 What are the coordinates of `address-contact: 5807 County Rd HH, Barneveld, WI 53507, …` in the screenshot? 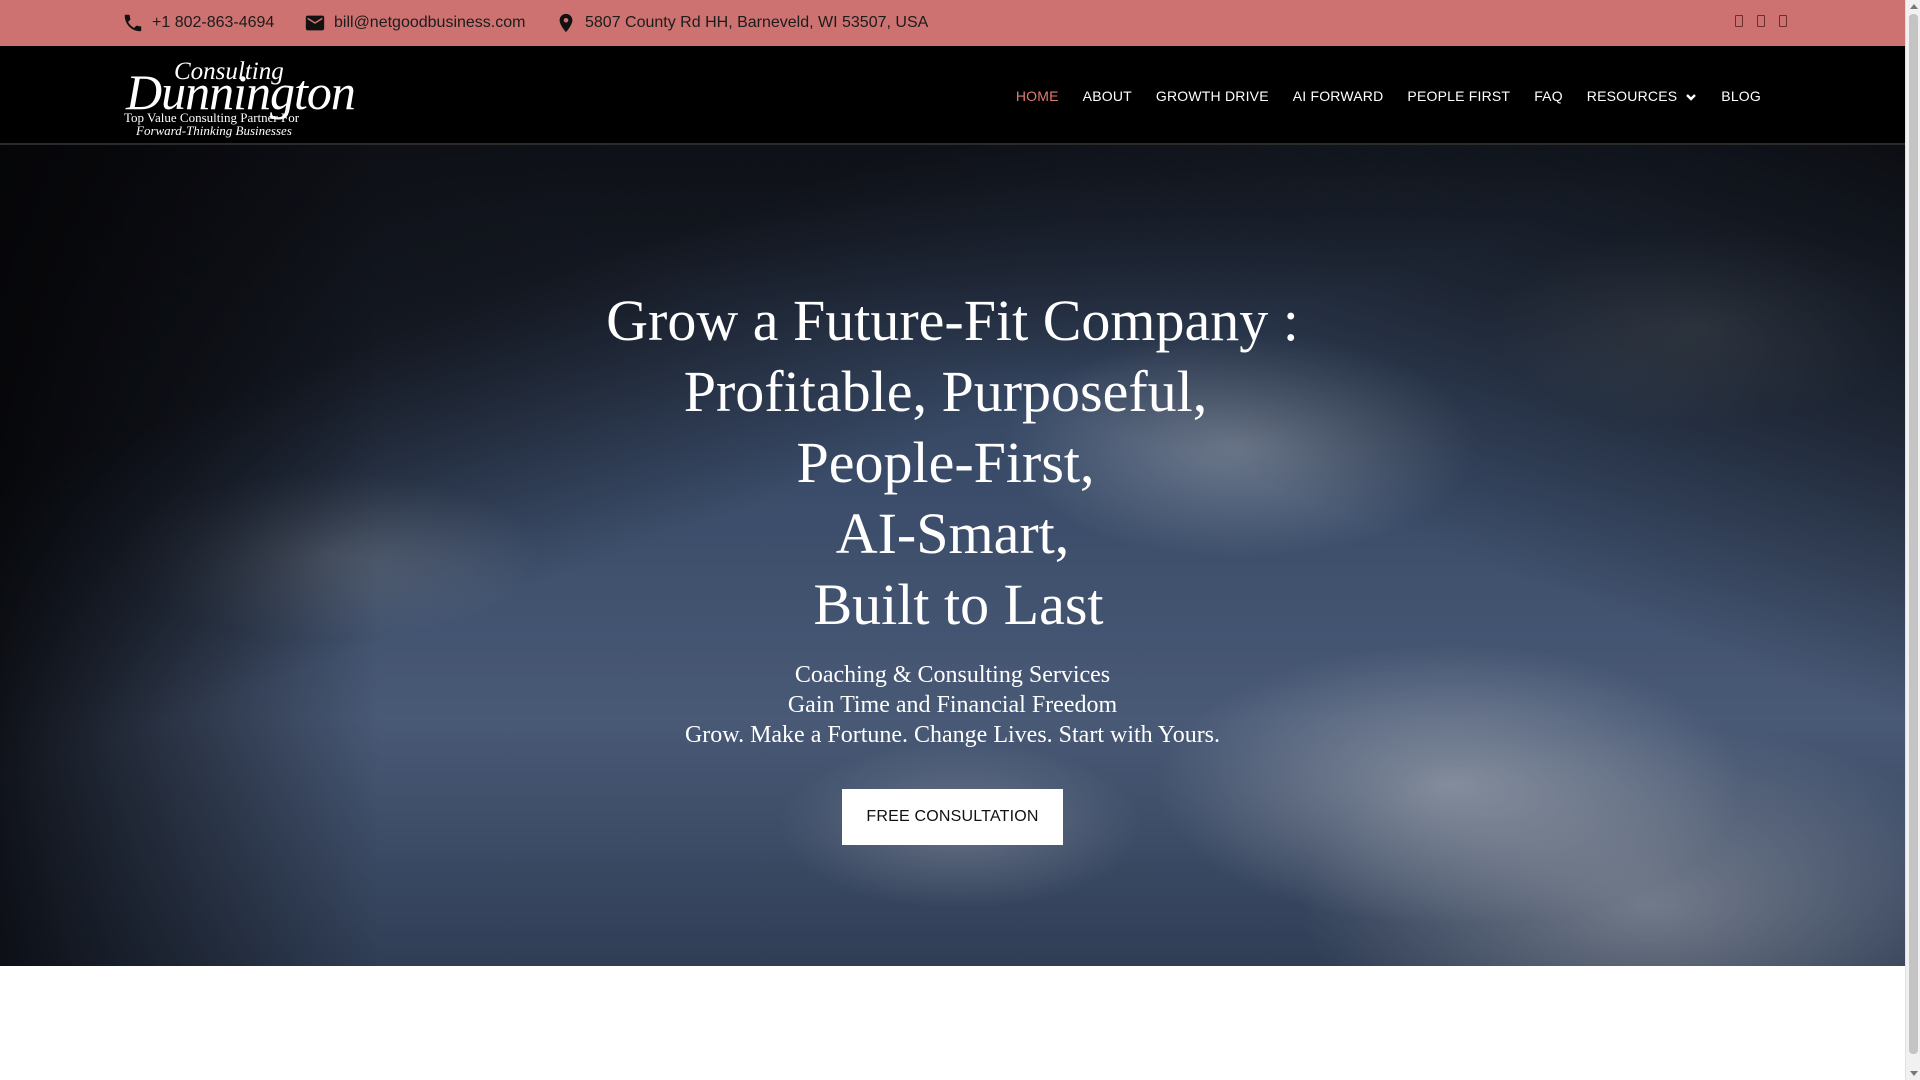 It's located at (741, 23).